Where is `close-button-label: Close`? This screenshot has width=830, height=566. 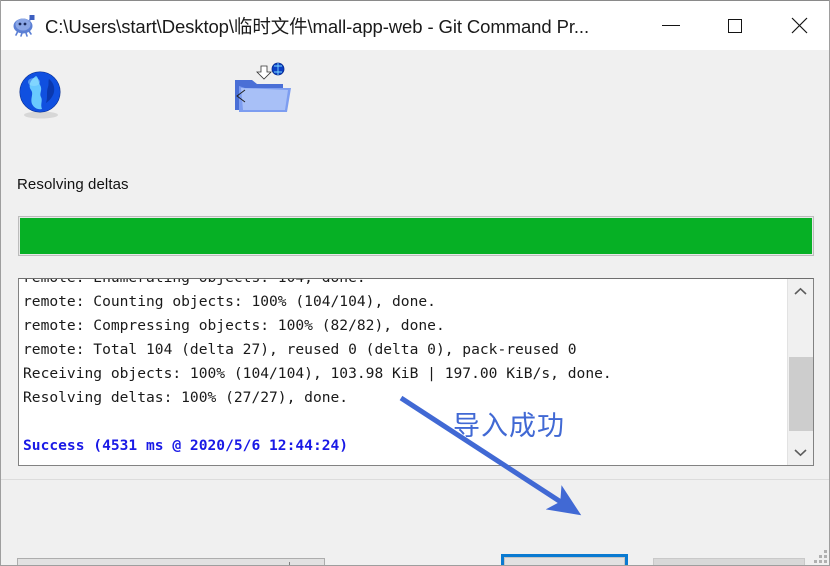
close-button-label: Close is located at coordinates (564, 561).